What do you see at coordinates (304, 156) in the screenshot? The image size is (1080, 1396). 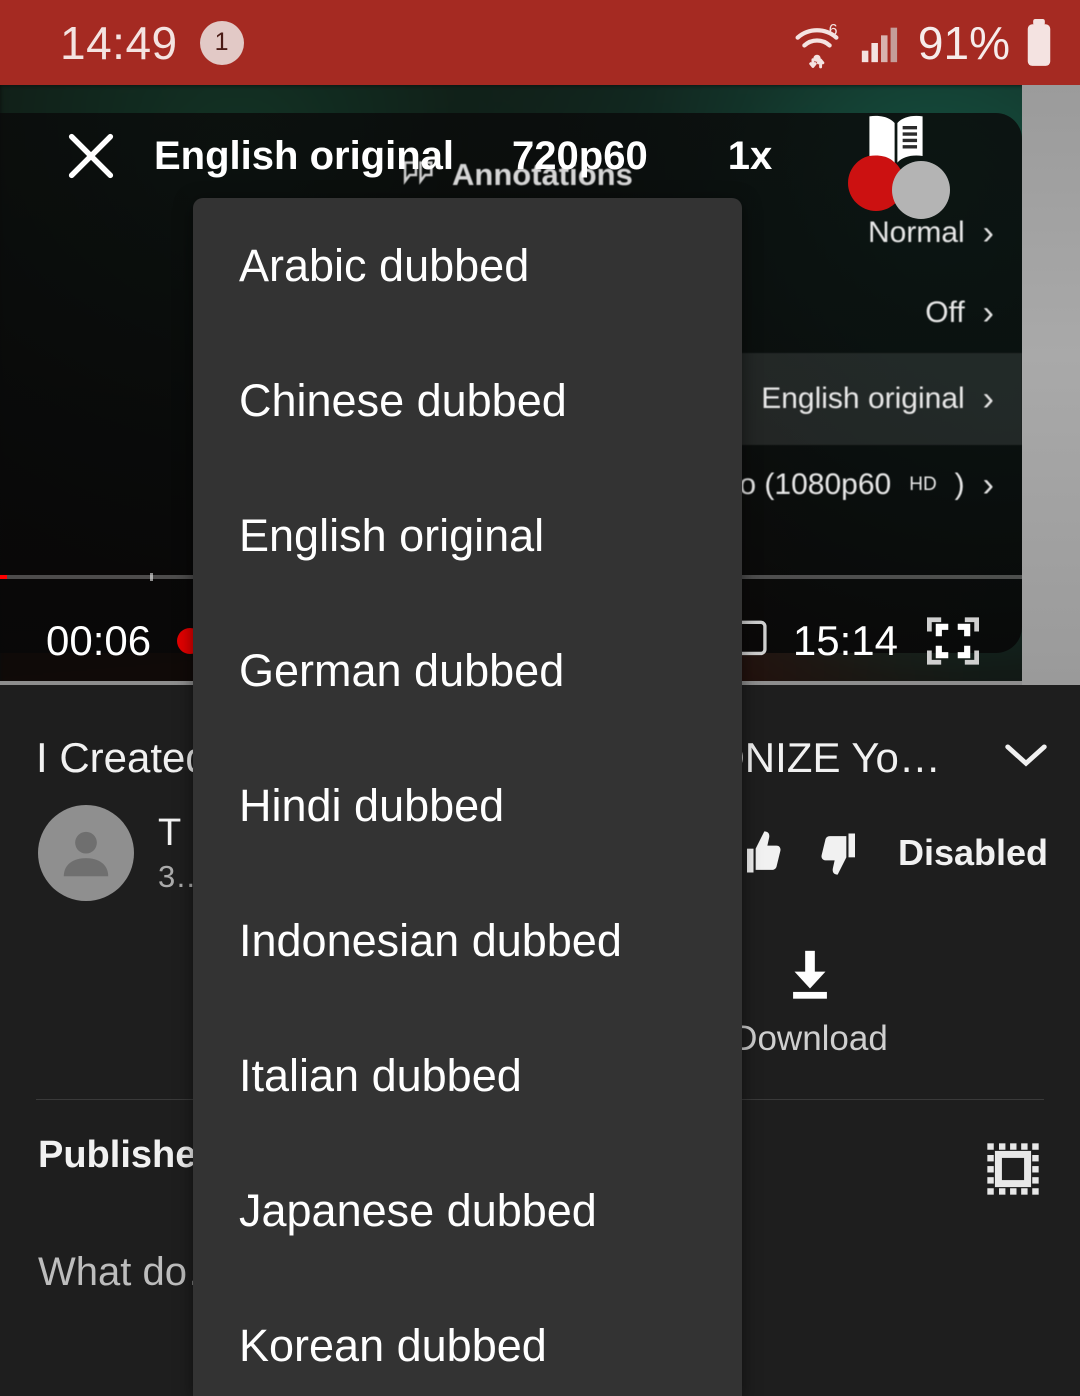 I see `audio-track-button: English original` at bounding box center [304, 156].